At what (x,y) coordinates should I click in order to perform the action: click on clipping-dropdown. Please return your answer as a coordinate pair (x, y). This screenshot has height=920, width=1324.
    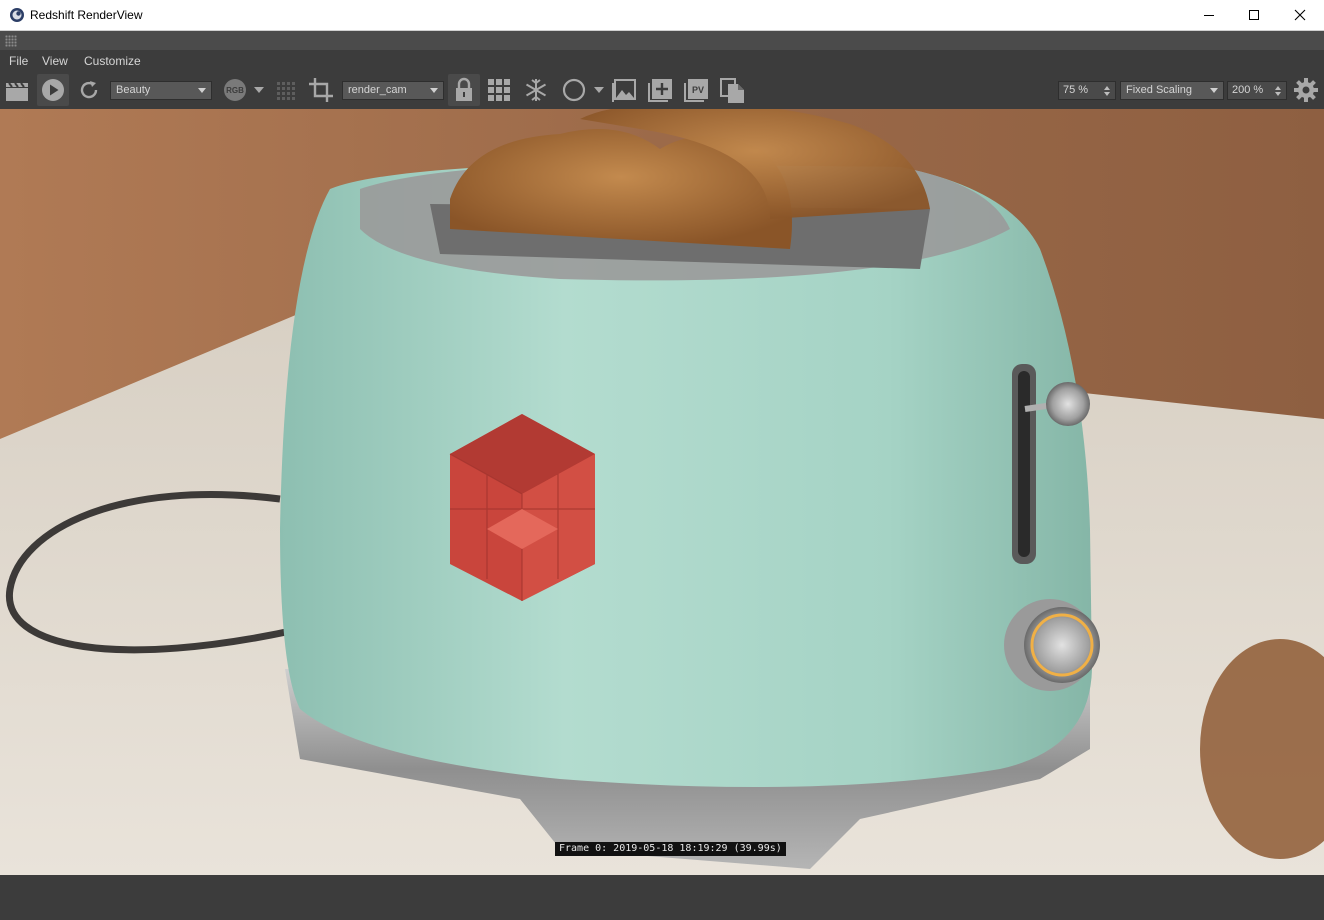
    Looking at the image, I should click on (599, 90).